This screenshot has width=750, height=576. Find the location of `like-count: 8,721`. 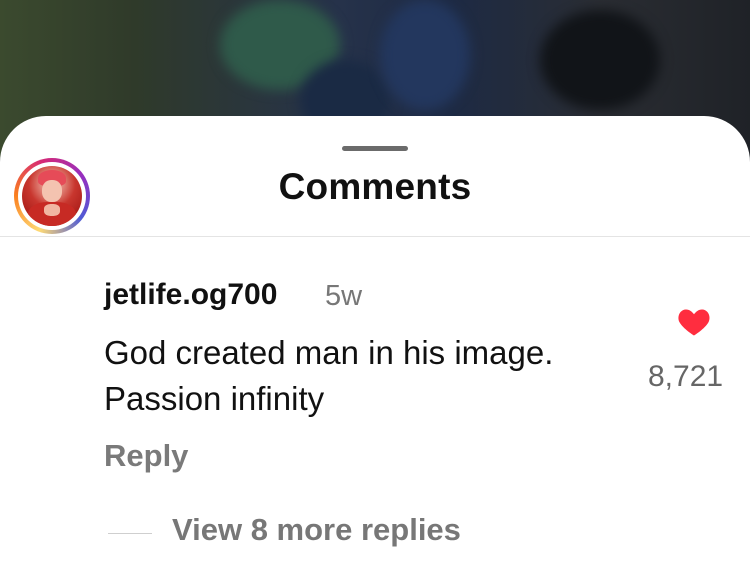

like-count: 8,721 is located at coordinates (686, 376).